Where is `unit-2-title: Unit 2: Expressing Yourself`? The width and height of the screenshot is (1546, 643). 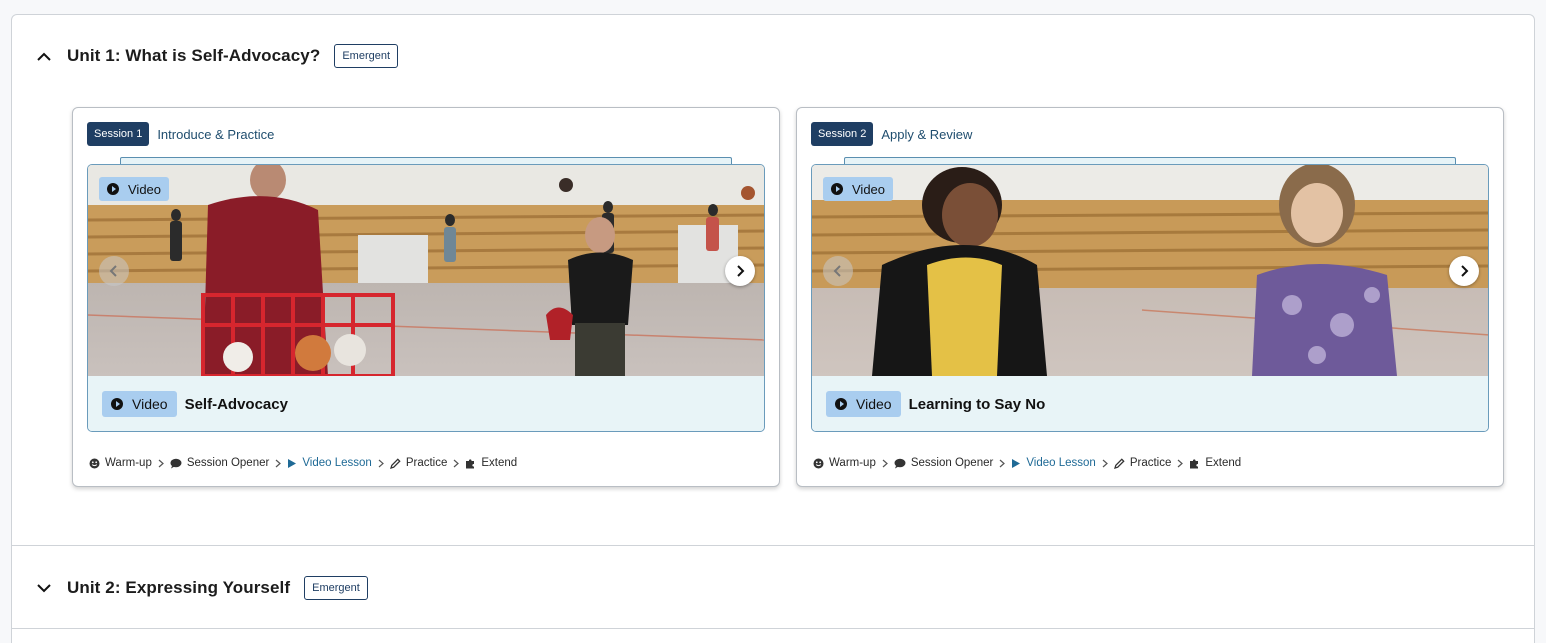
unit-2-title: Unit 2: Expressing Yourself is located at coordinates (179, 587).